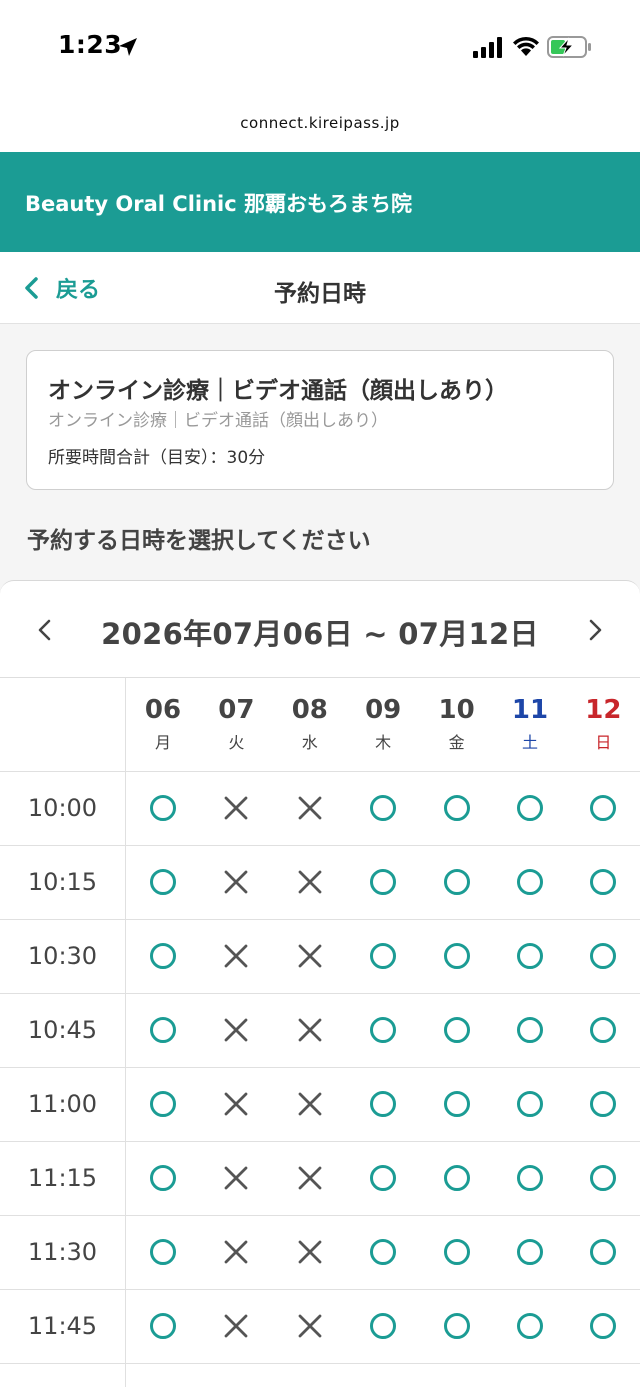 The height and width of the screenshot is (1387, 640). What do you see at coordinates (62, 882) in the screenshot?
I see `slot-time-label: 10:15` at bounding box center [62, 882].